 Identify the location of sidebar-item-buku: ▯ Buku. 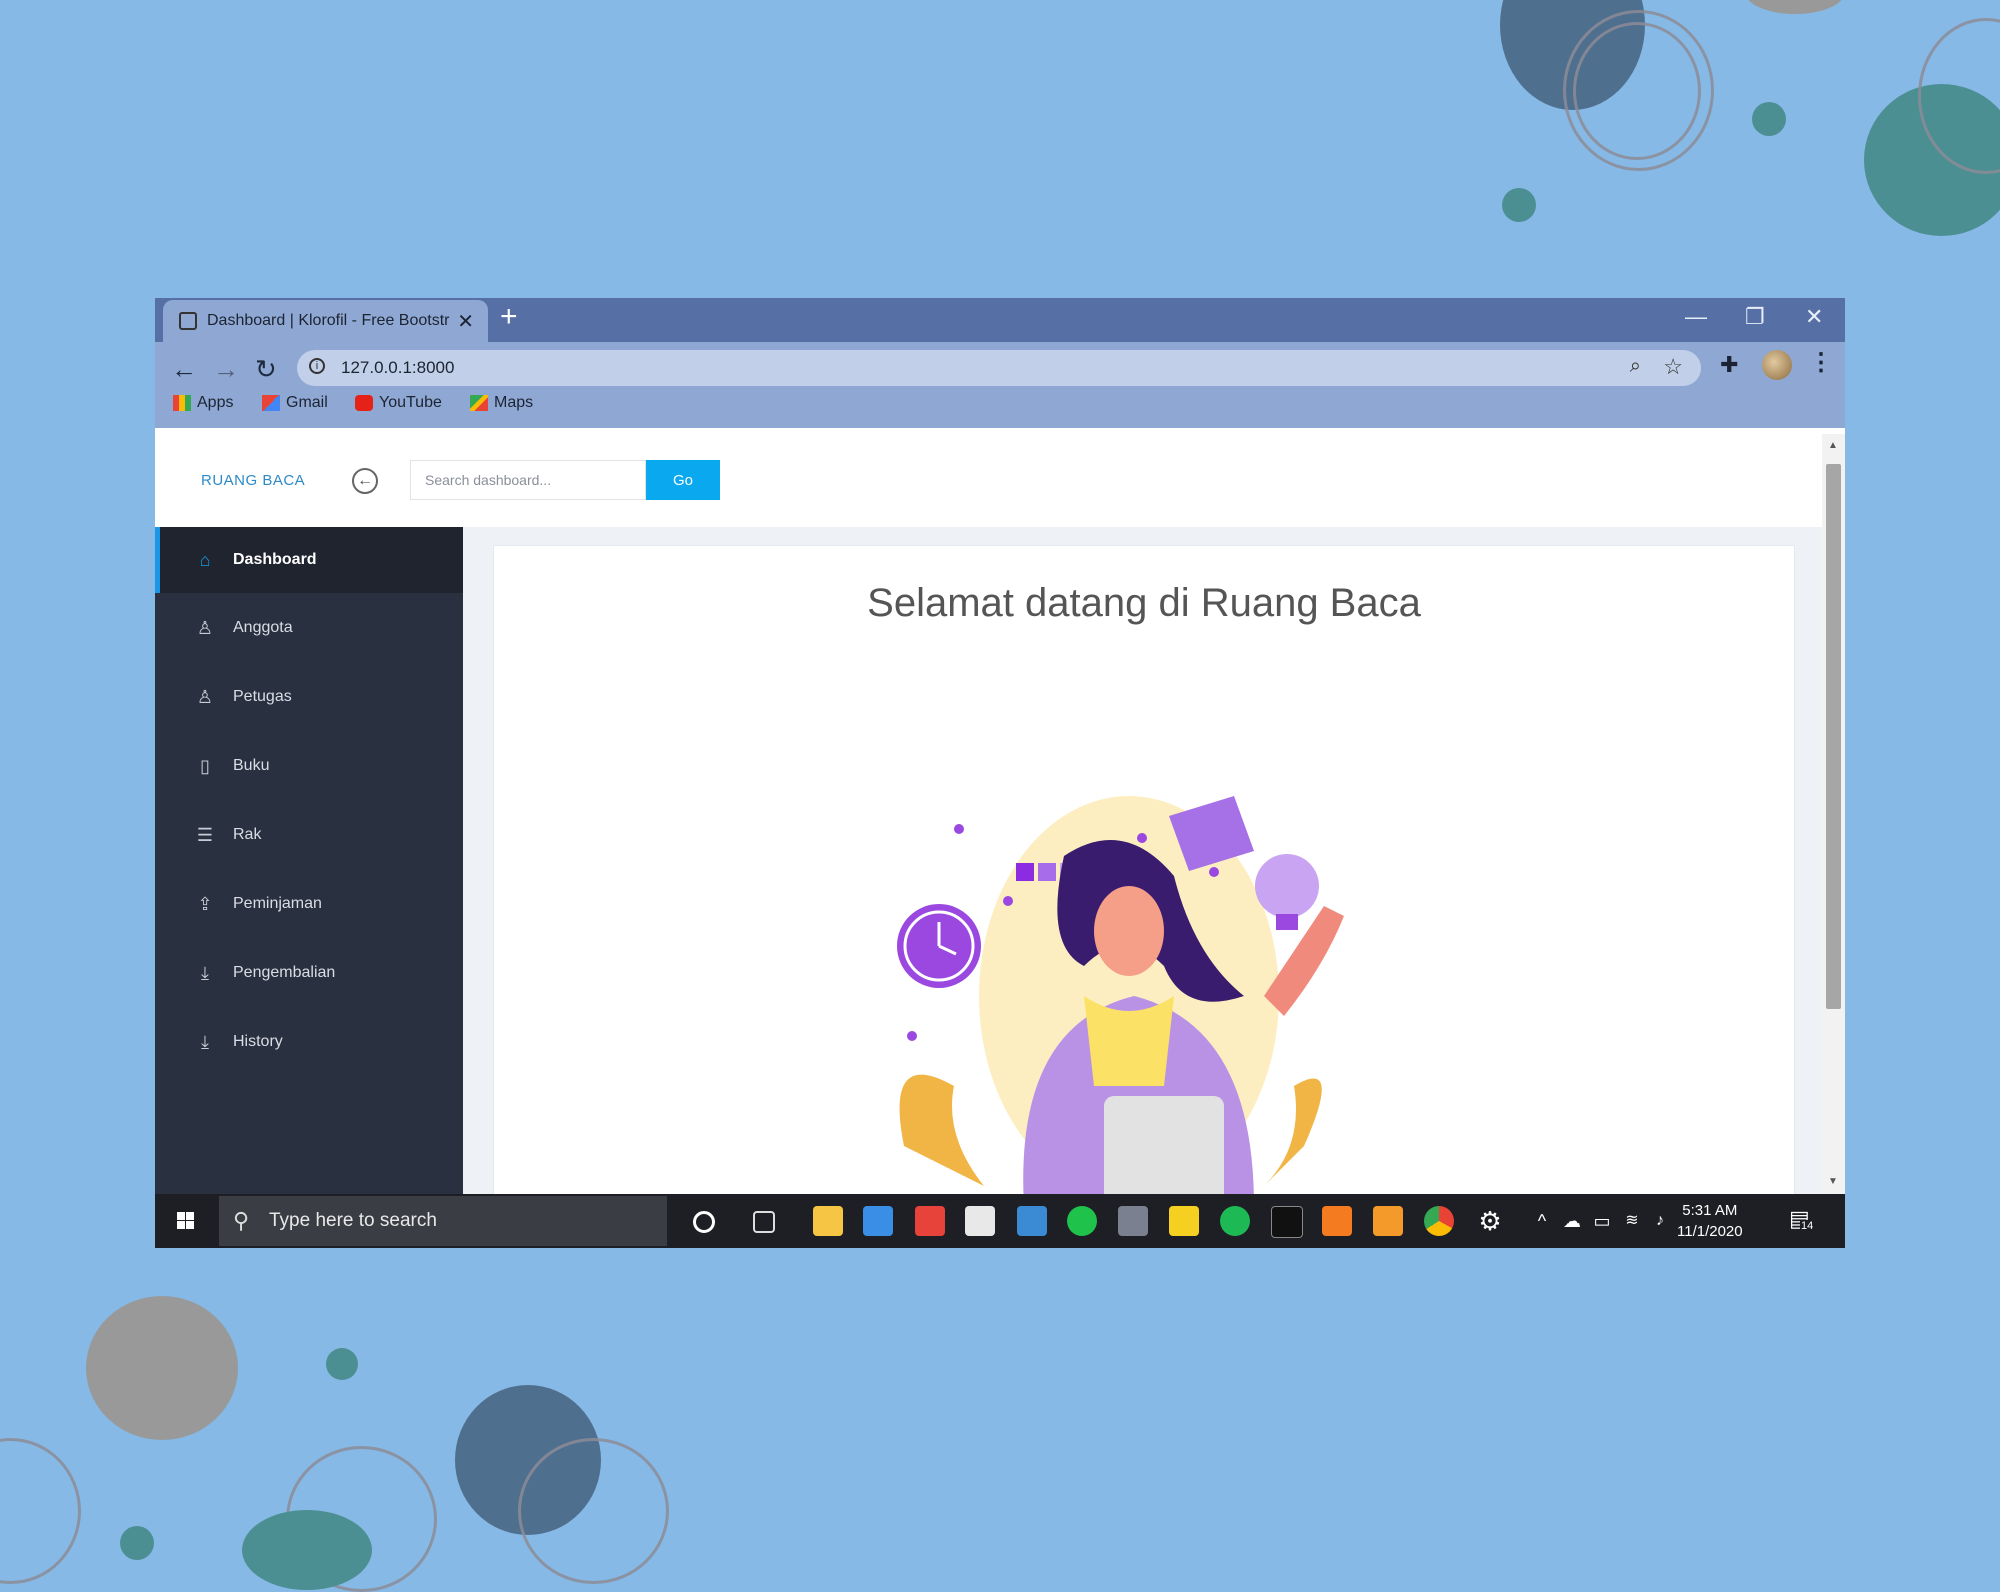
(309, 766).